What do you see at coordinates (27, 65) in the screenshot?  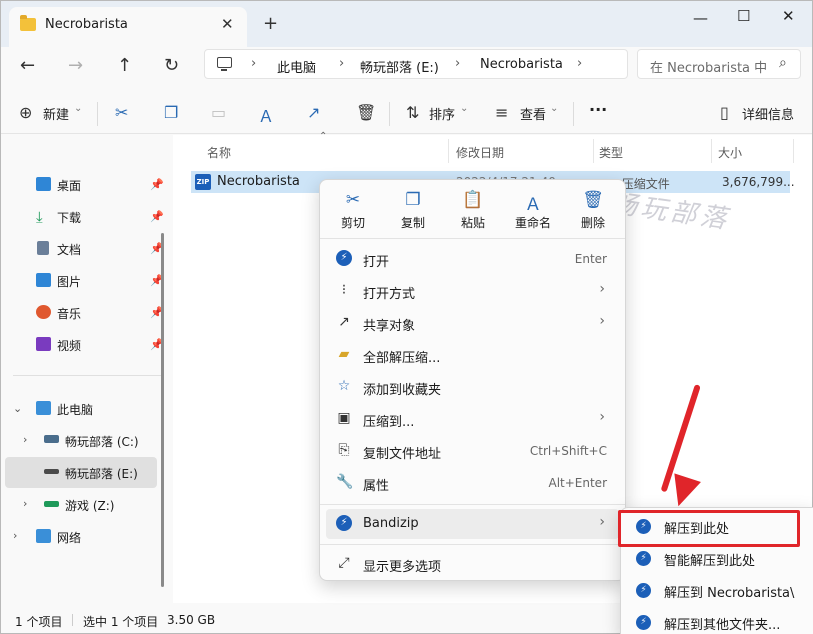 I see `back-button: ←` at bounding box center [27, 65].